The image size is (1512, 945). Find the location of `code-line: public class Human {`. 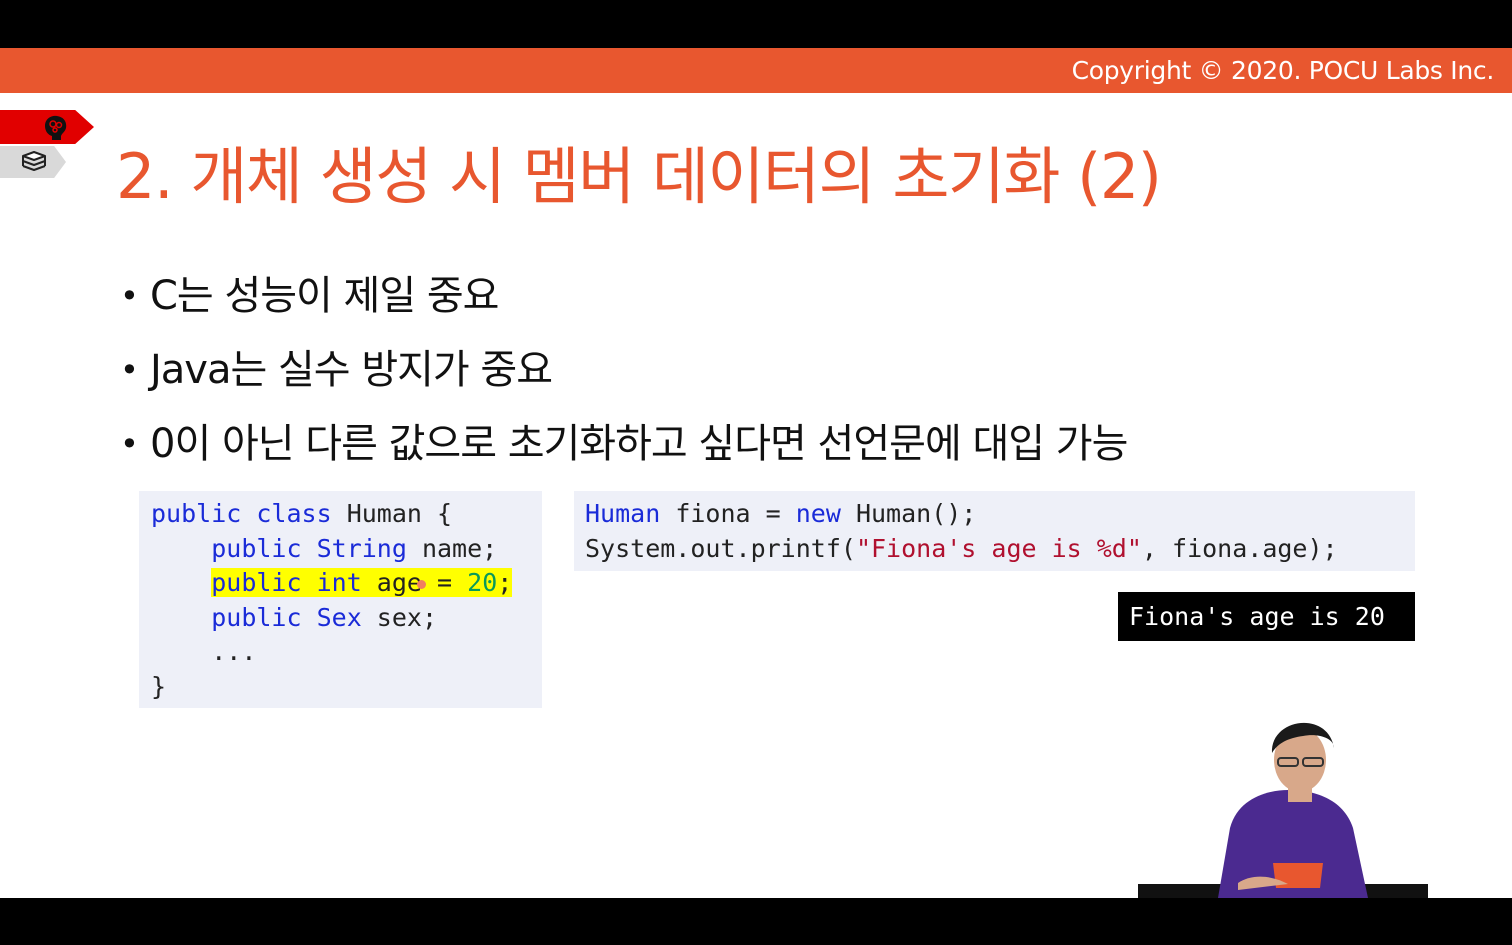

code-line: public class Human { is located at coordinates (346, 514).